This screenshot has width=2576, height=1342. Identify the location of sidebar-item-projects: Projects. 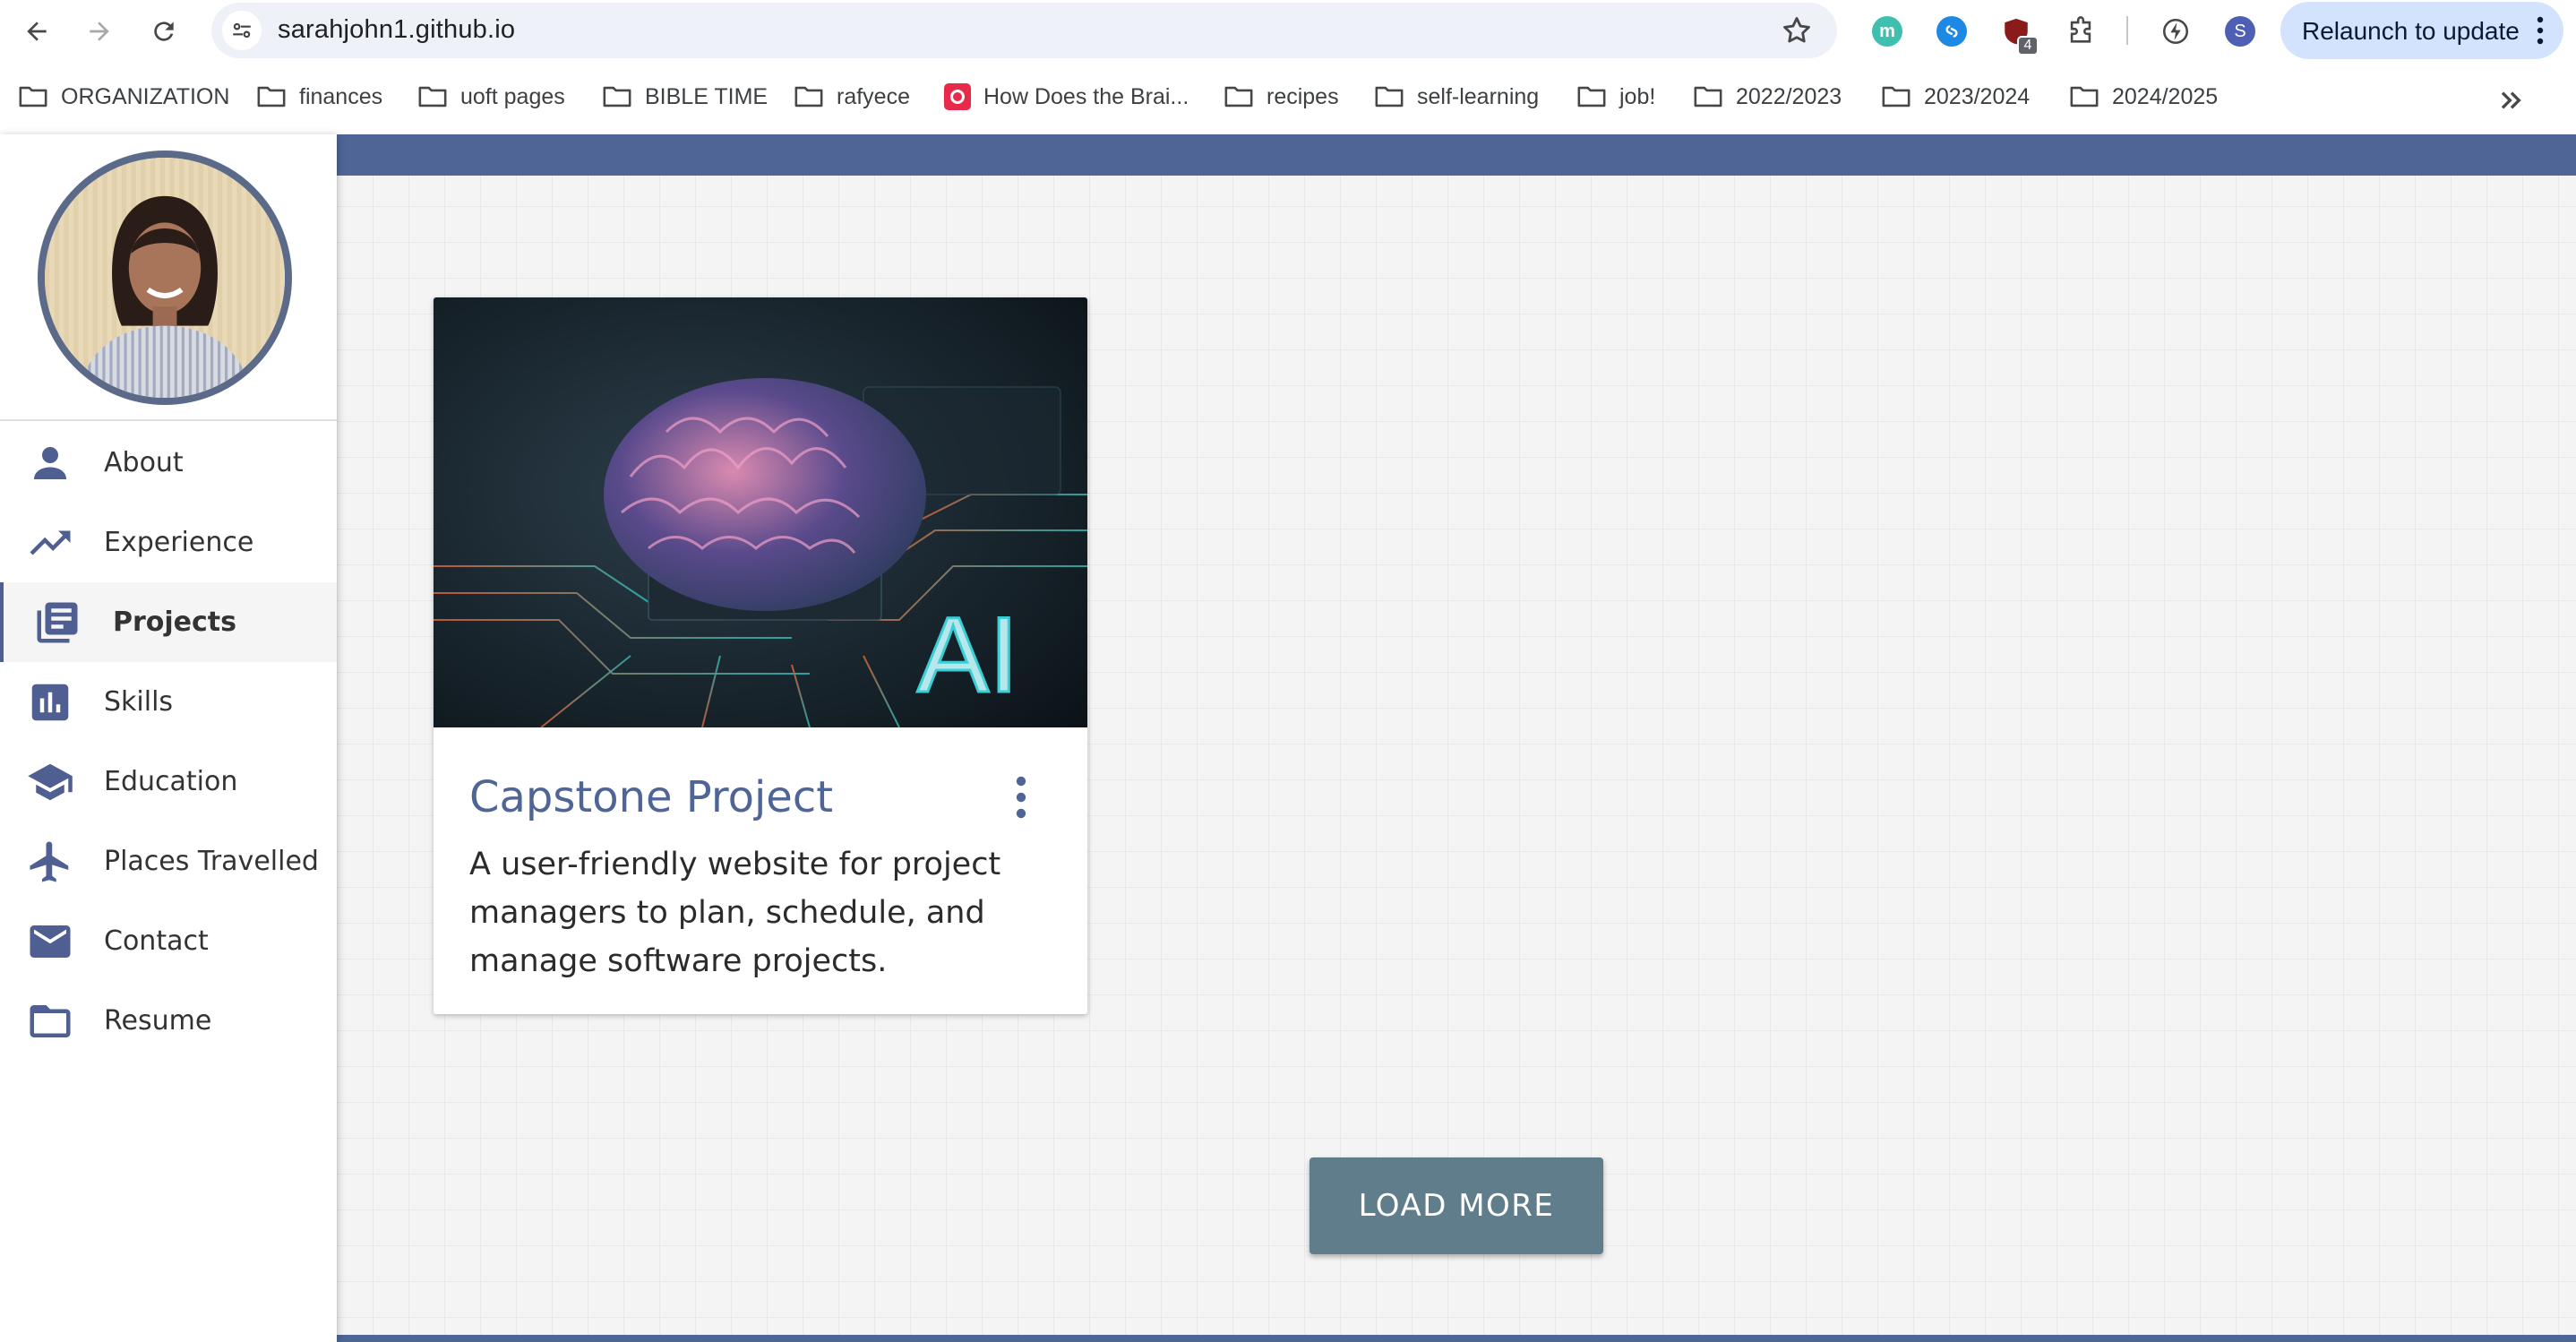
(168, 622).